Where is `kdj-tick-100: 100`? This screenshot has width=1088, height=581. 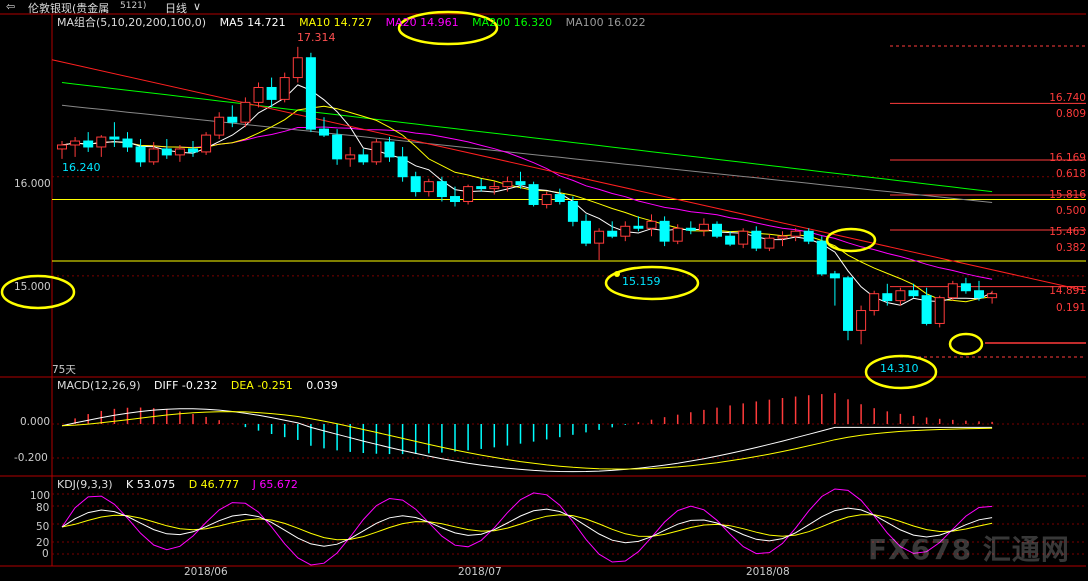
kdj-tick-100: 100 is located at coordinates (40, 496).